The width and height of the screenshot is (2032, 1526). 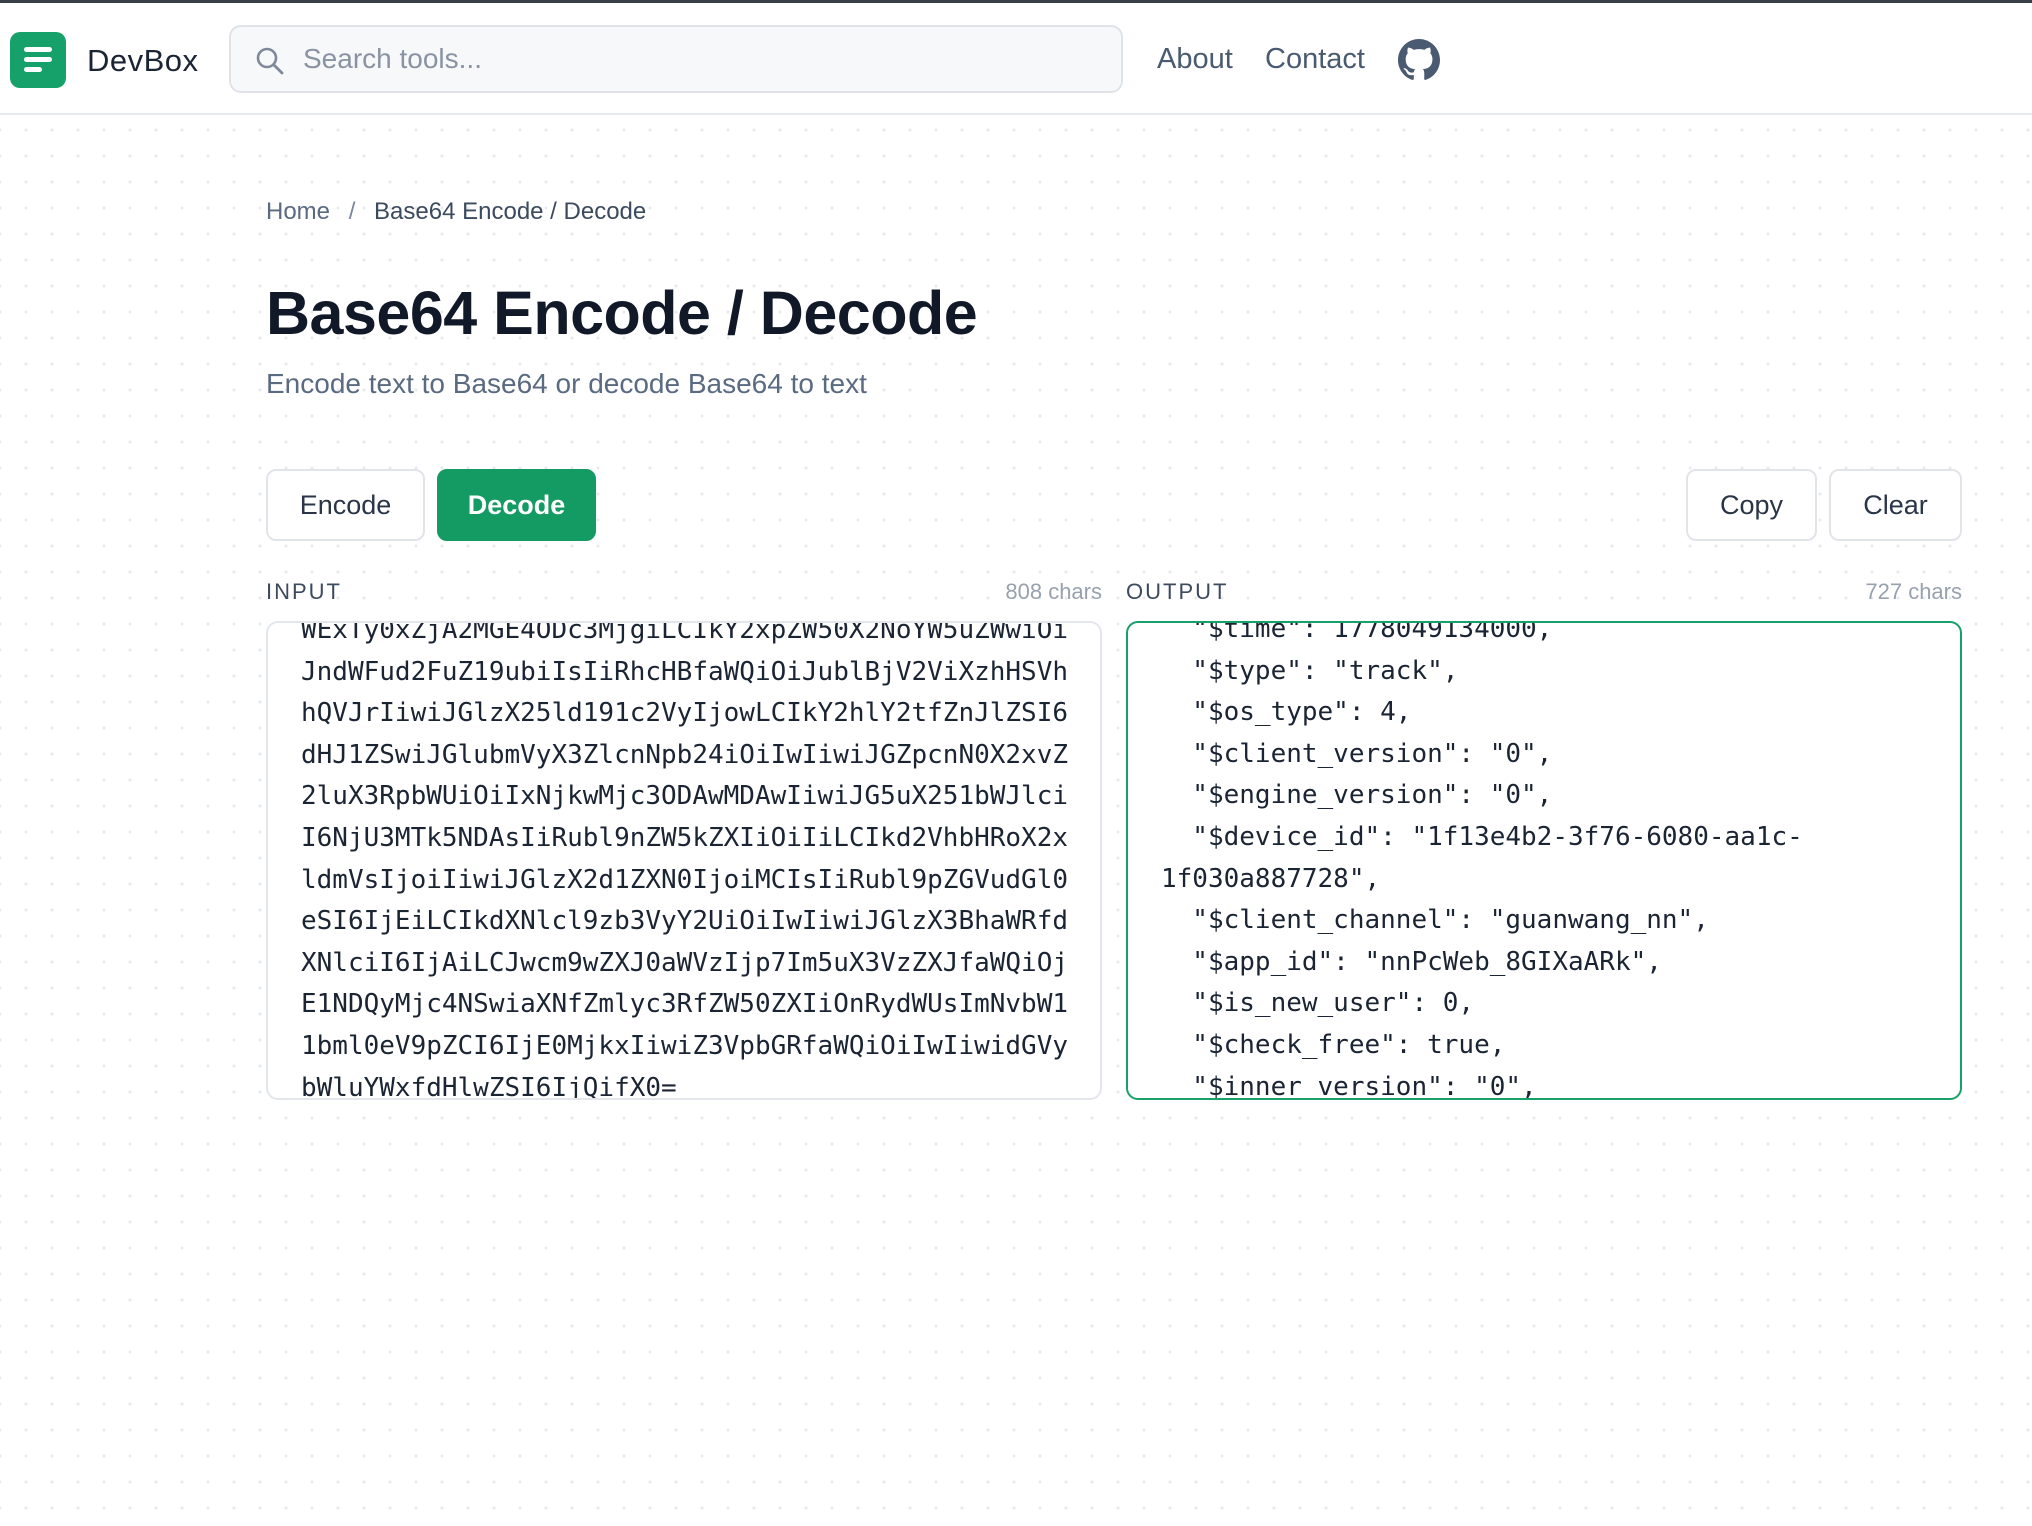 What do you see at coordinates (304, 591) in the screenshot?
I see `input-label: INPUT` at bounding box center [304, 591].